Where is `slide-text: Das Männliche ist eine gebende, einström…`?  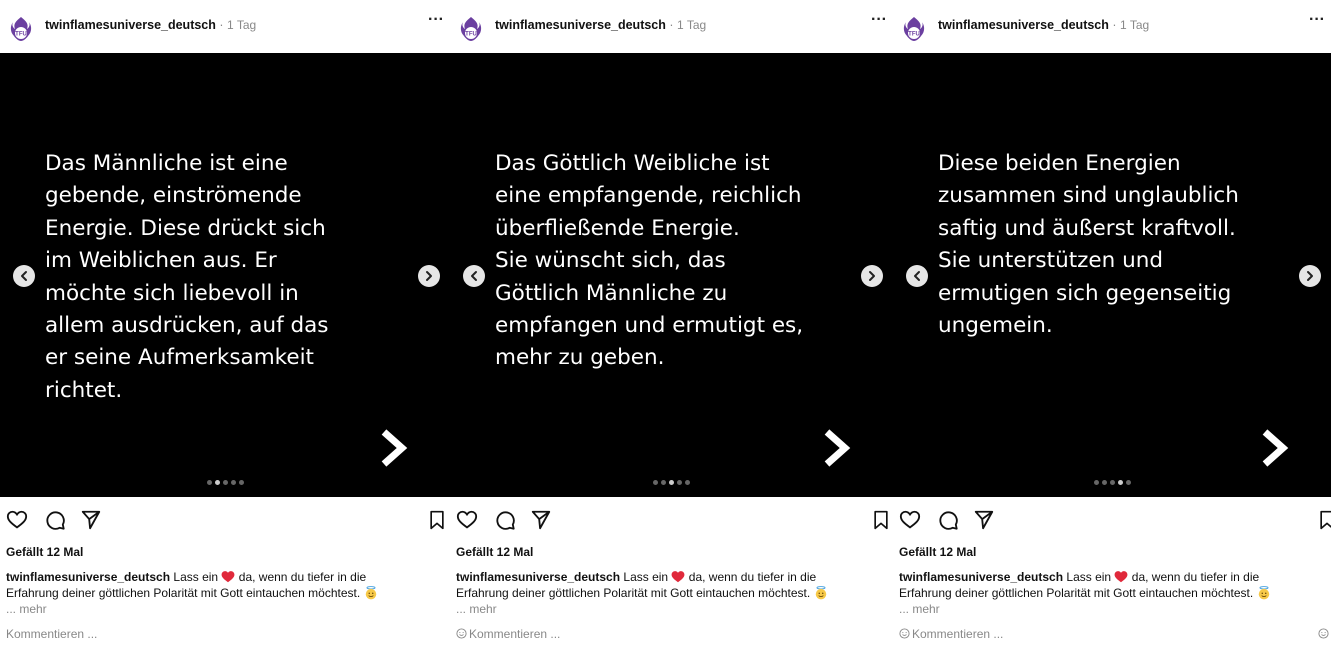
slide-text: Das Männliche ist eine gebende, einström… is located at coordinates (187, 277).